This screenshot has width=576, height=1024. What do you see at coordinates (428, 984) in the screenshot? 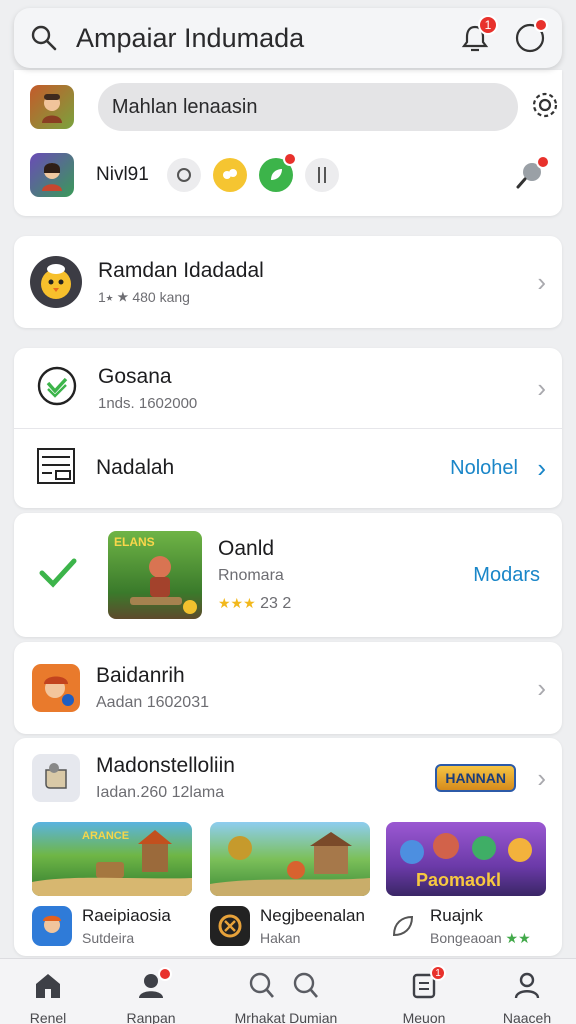
I see `clipboard-icon: 1` at bounding box center [428, 984].